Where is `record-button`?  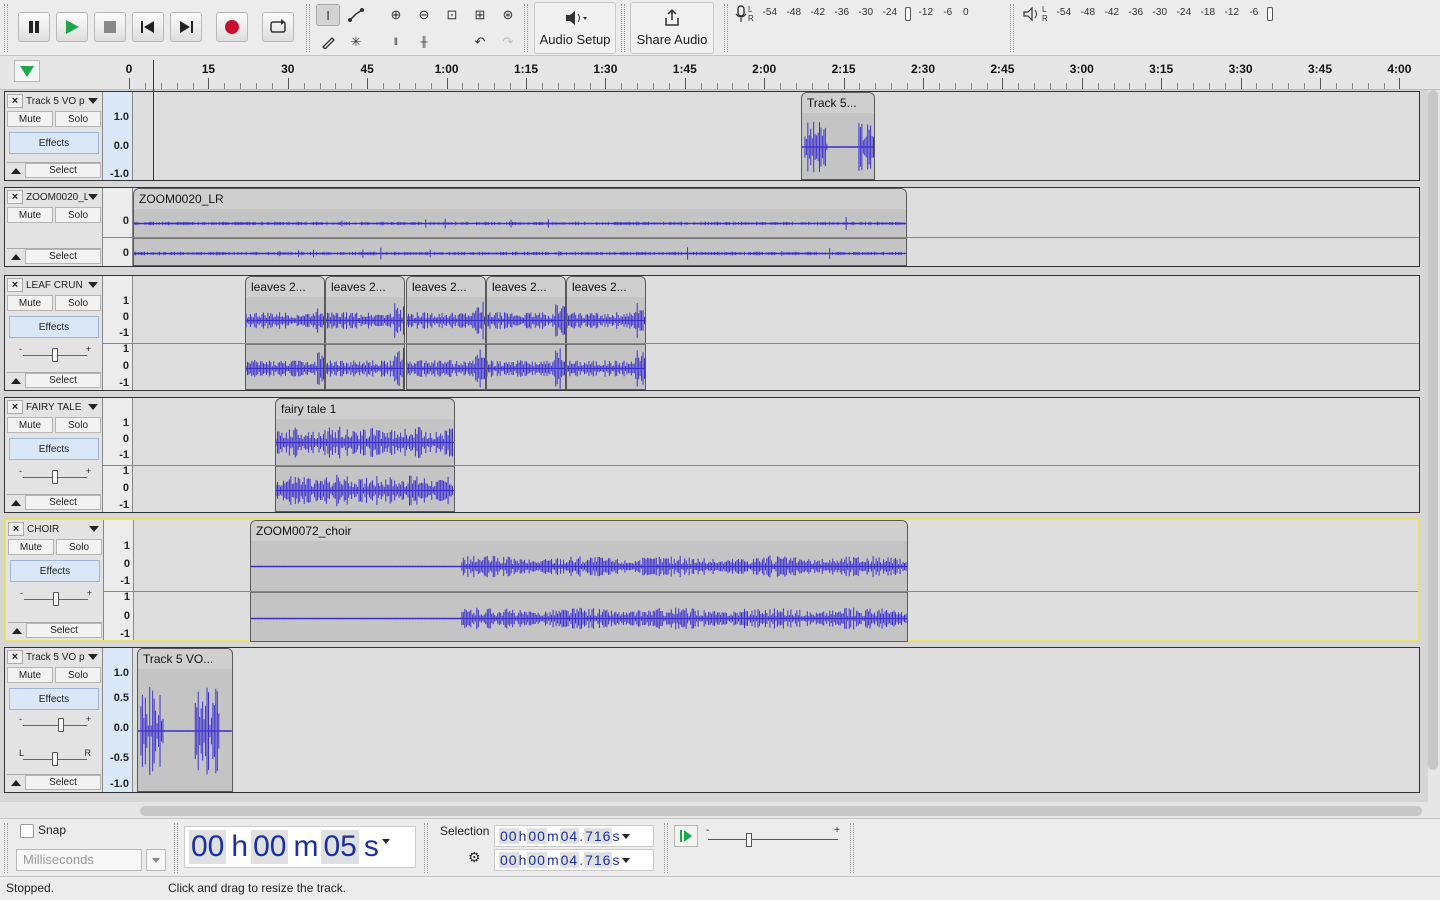 record-button is located at coordinates (232, 27).